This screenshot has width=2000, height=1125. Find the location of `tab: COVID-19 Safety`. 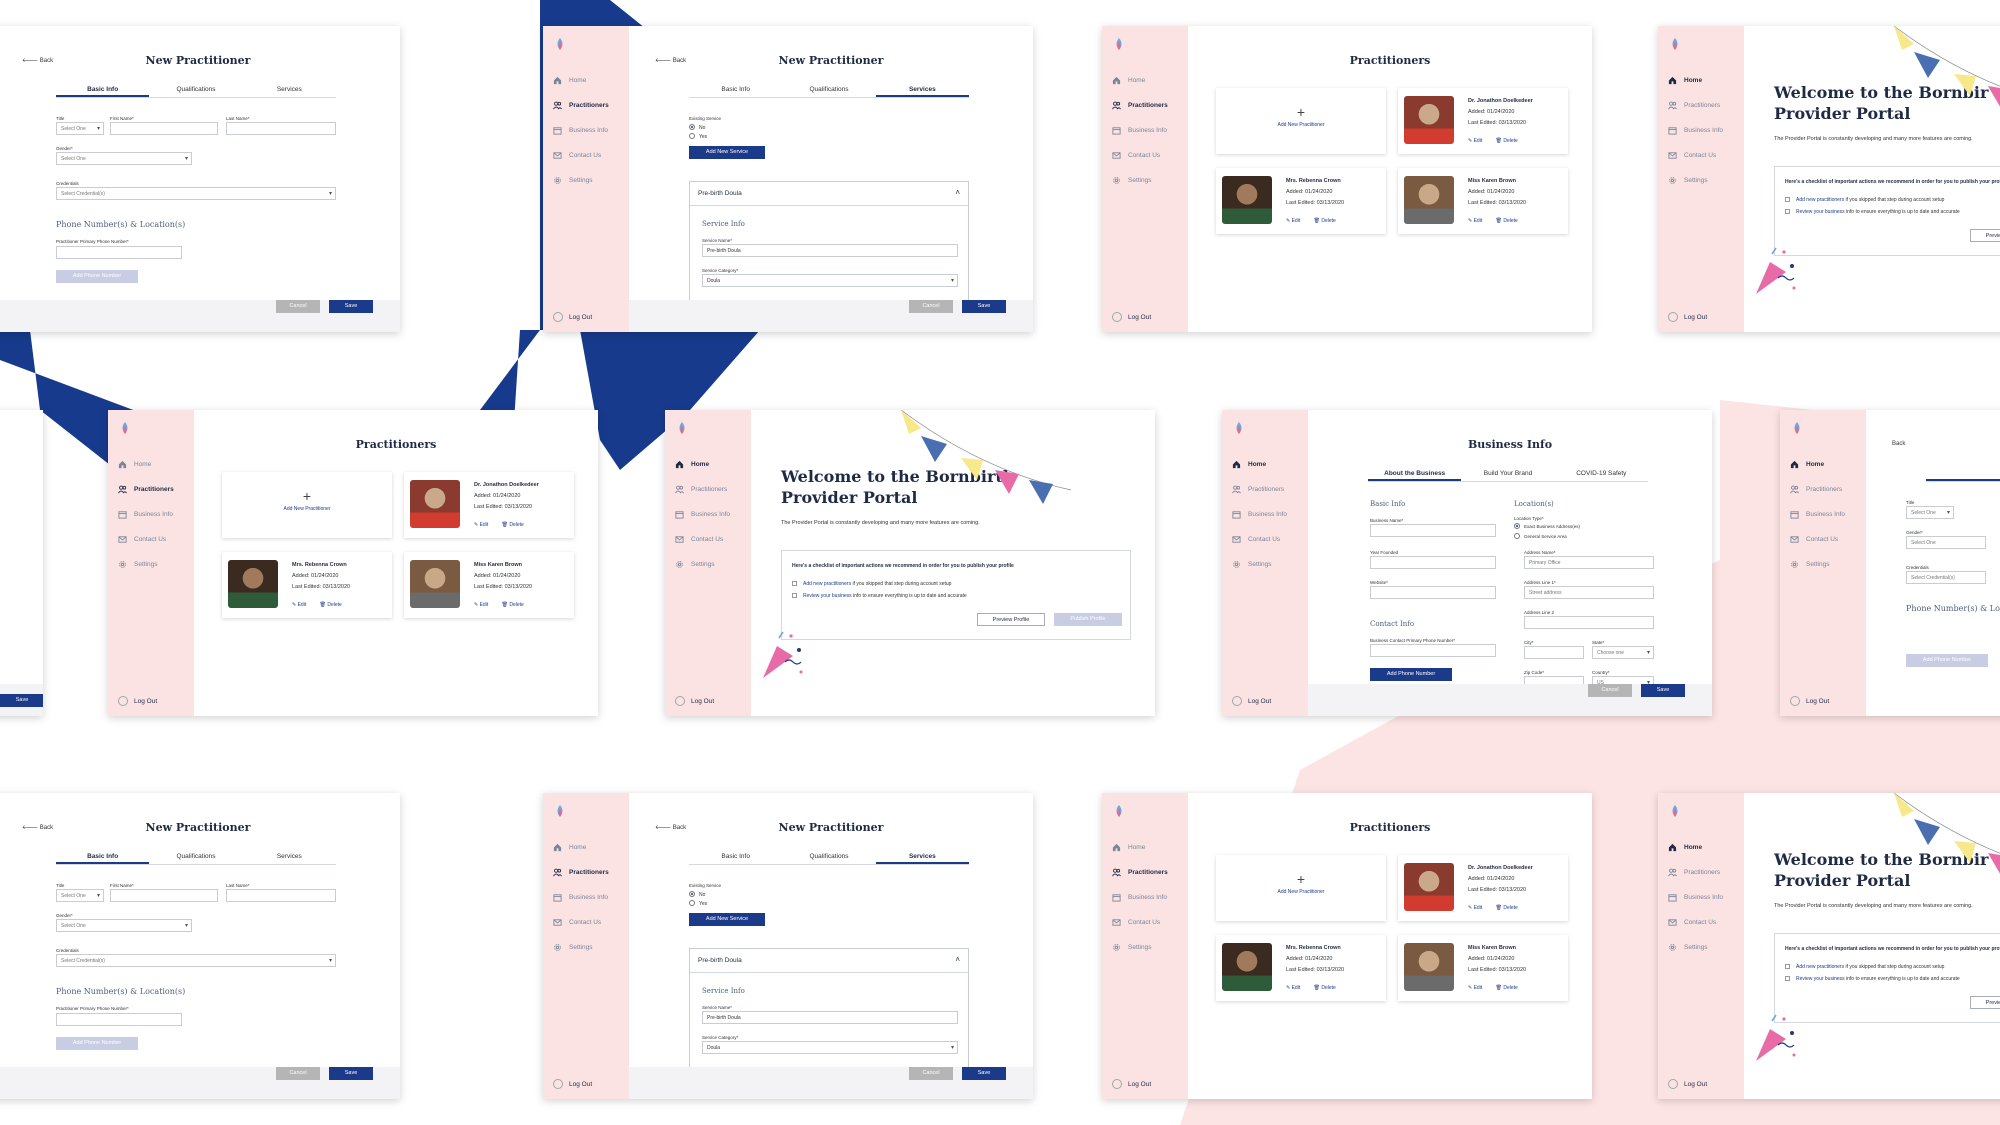

tab: COVID-19 Safety is located at coordinates (1601, 475).